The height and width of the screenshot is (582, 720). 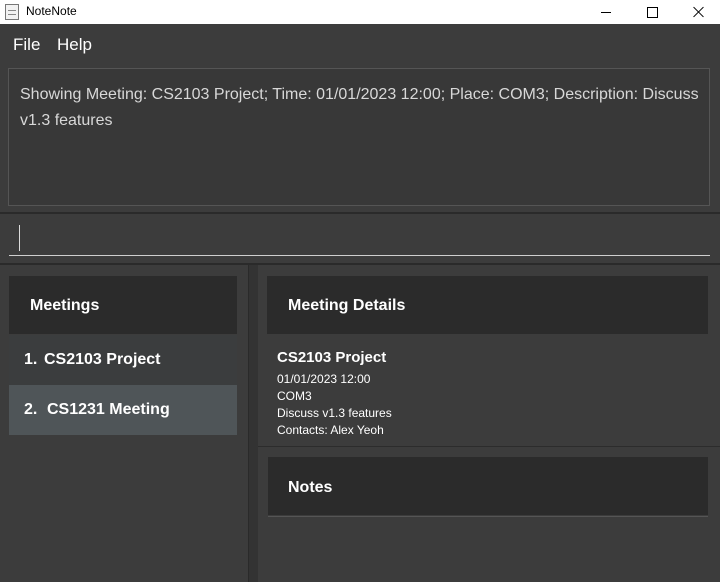 What do you see at coordinates (102, 359) in the screenshot?
I see `meeting-name: CS2103 Project` at bounding box center [102, 359].